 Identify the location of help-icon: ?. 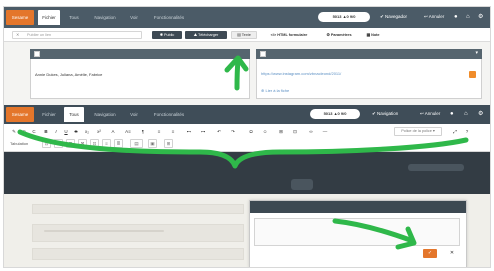
(467, 131).